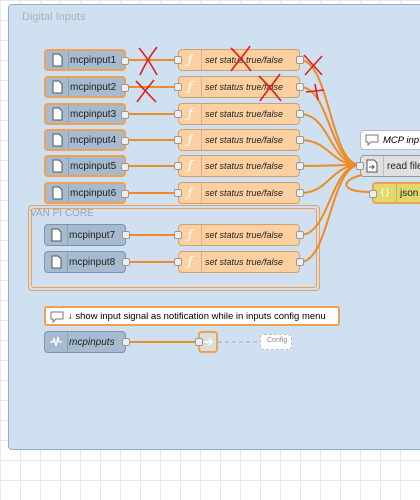  I want to click on input-node-6: mcpinput6, so click(86, 193).